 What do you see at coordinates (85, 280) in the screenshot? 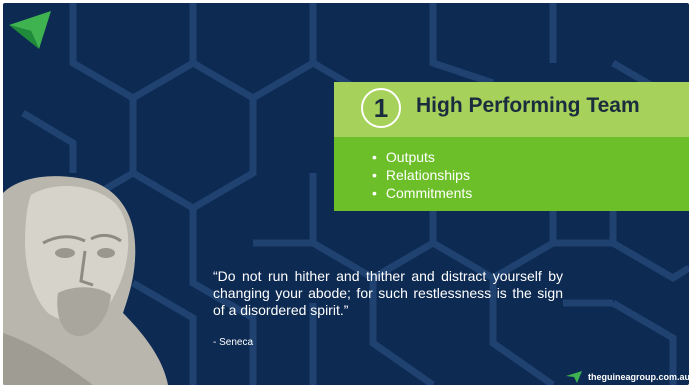
I see `seneca-bust-image` at bounding box center [85, 280].